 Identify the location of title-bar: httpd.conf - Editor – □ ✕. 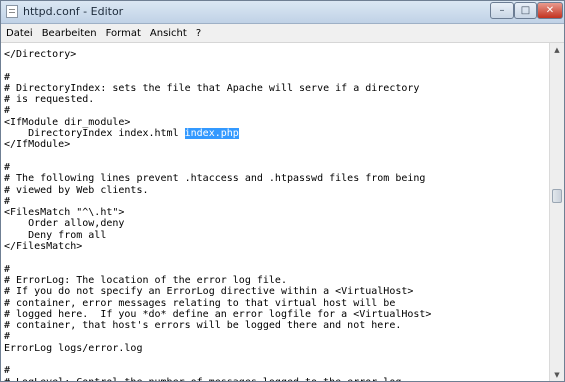
(282, 12).